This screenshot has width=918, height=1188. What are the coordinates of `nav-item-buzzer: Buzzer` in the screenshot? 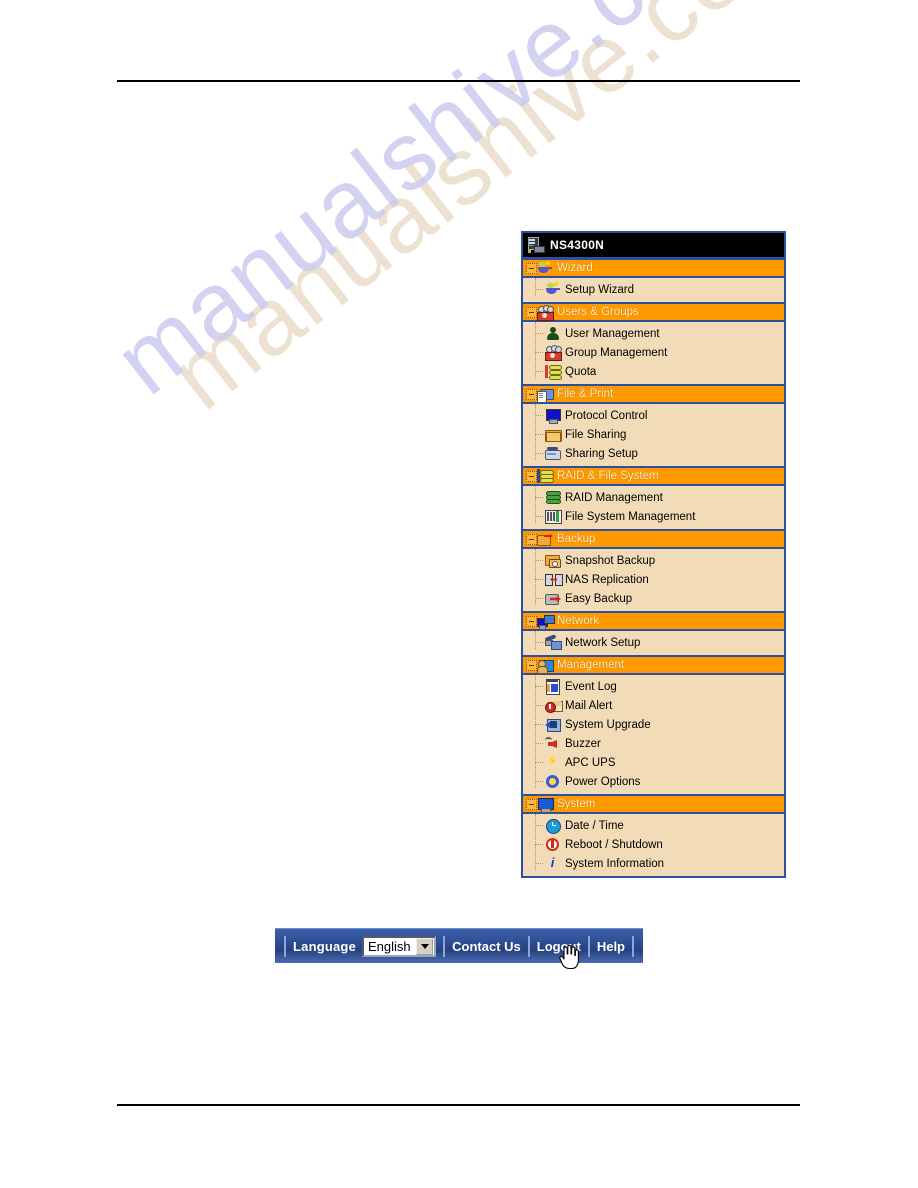 It's located at (653, 743).